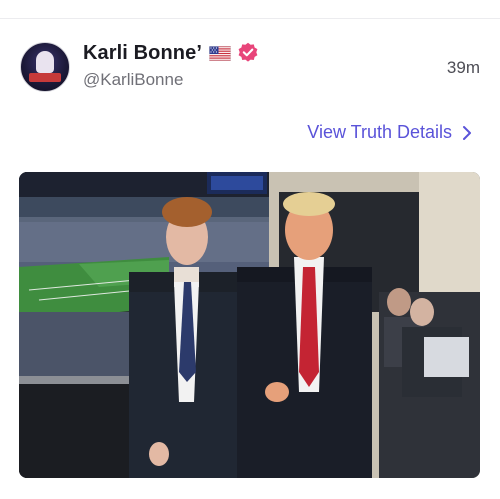 This screenshot has width=500, height=499. Describe the element at coordinates (248, 53) in the screenshot. I see `verified-badge-icon` at that location.